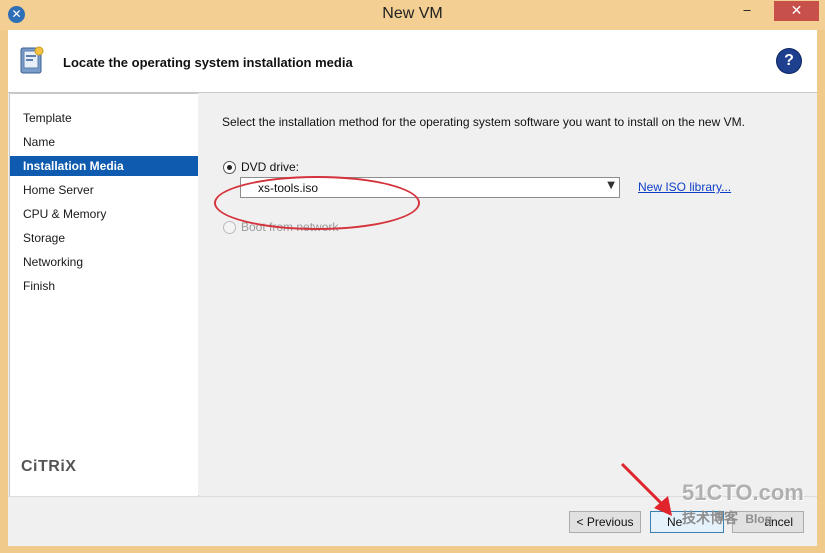  I want to click on nav-item-networking: Networking, so click(104, 262).